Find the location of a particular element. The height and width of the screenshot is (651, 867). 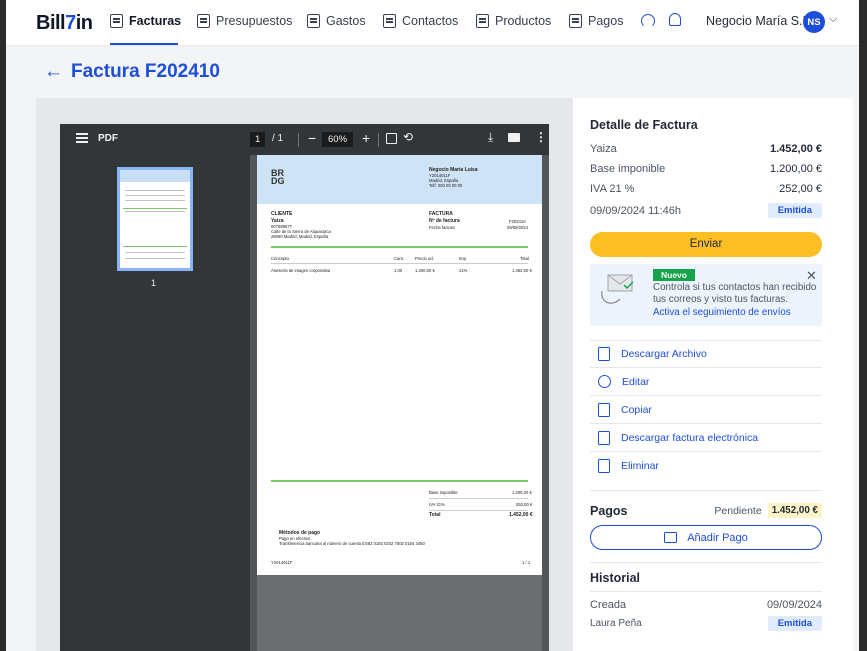

pdf-title: PDF is located at coordinates (108, 138).